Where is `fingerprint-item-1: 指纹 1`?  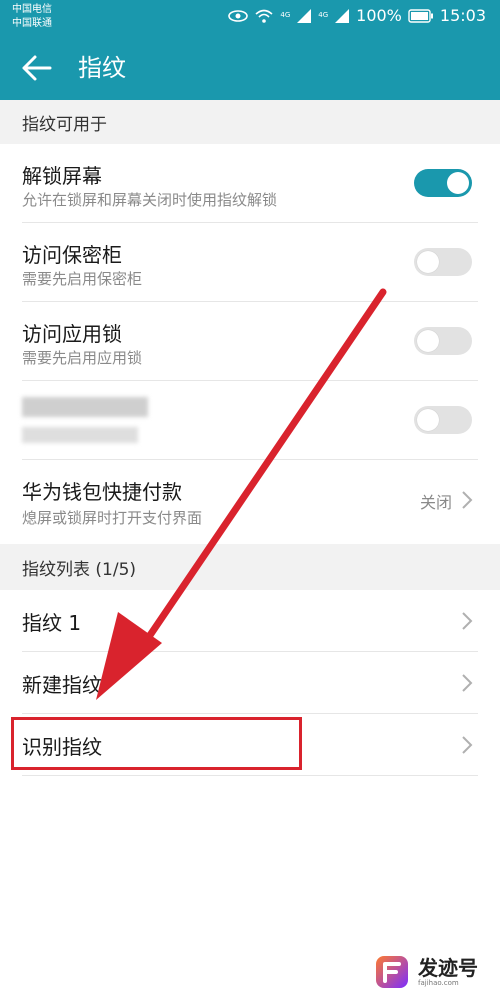 fingerprint-item-1: 指纹 1 is located at coordinates (250, 621).